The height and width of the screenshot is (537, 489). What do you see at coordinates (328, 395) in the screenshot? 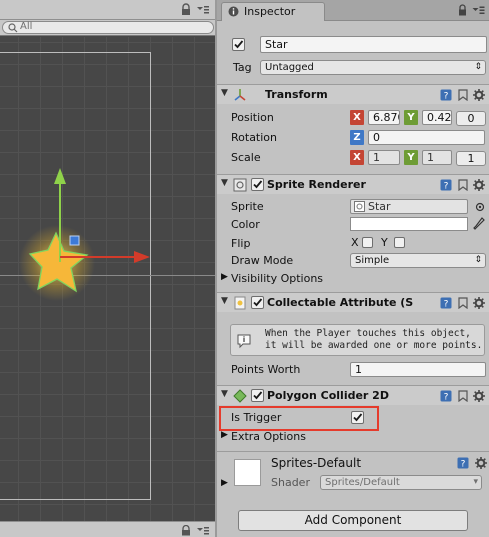
I see `polygon-collider-title: Polygon Collider 2D` at bounding box center [328, 395].